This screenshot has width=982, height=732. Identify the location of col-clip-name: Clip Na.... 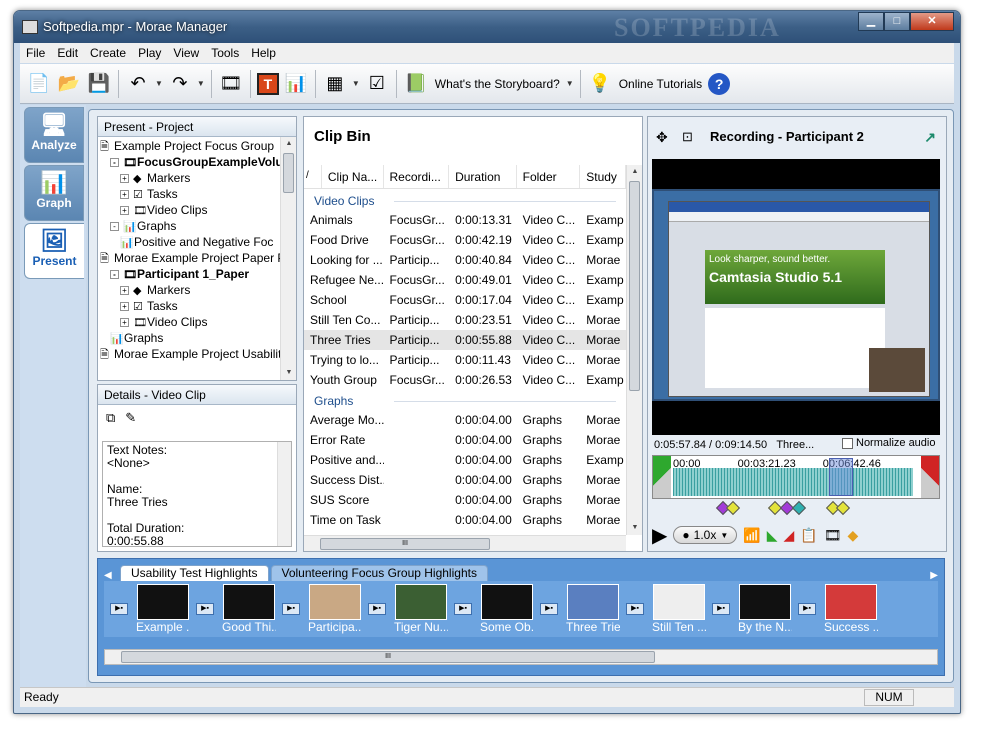
(353, 176).